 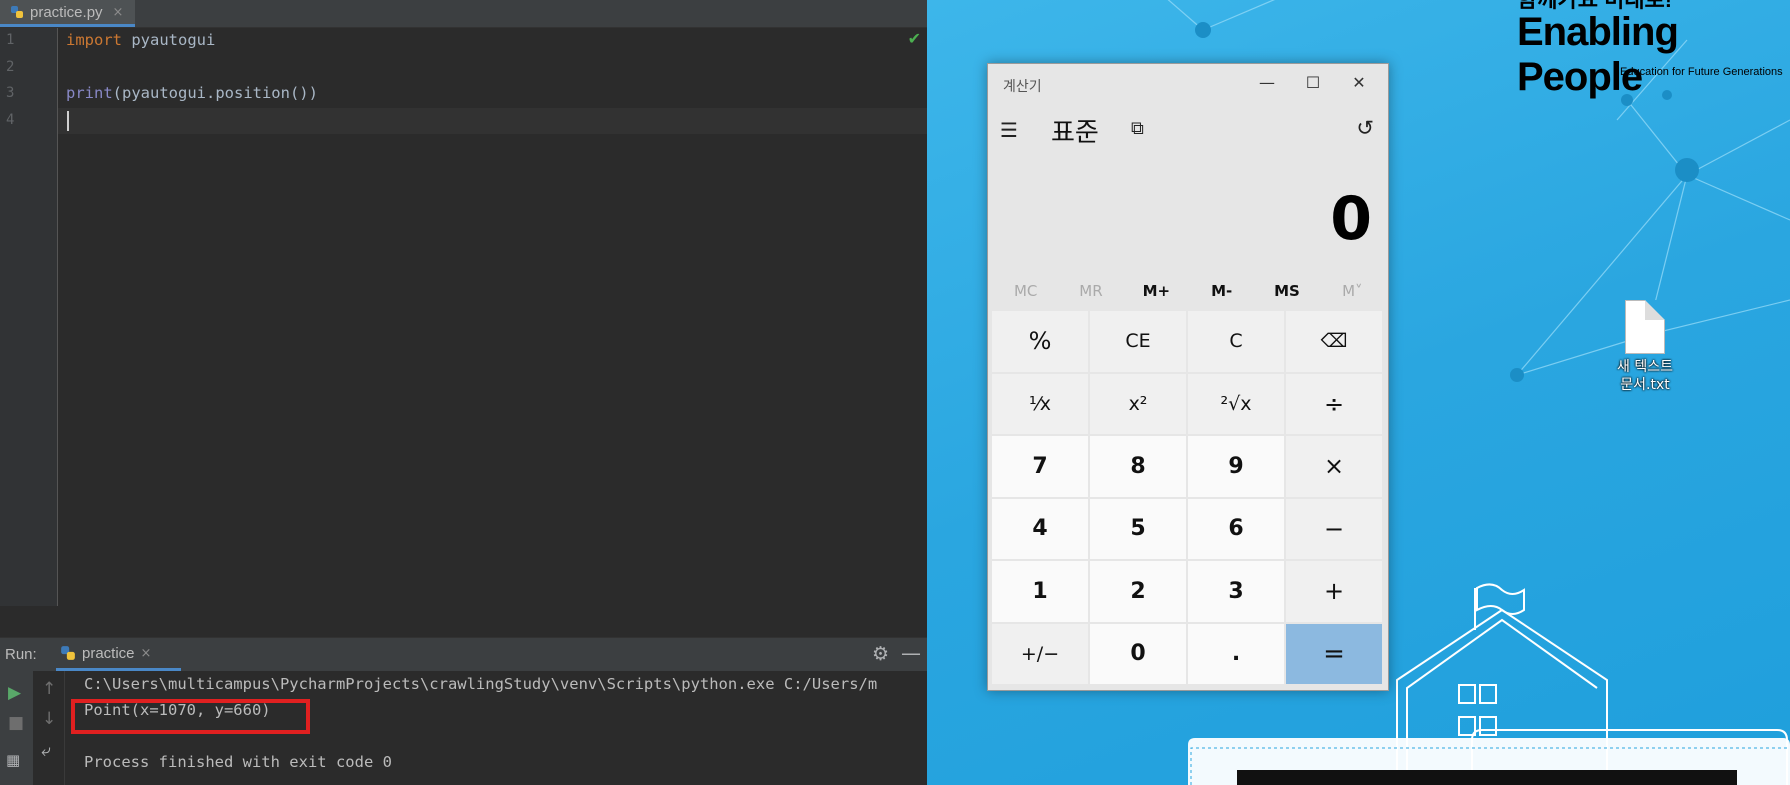 I want to click on layout-icon: ▦, so click(x=13, y=760).